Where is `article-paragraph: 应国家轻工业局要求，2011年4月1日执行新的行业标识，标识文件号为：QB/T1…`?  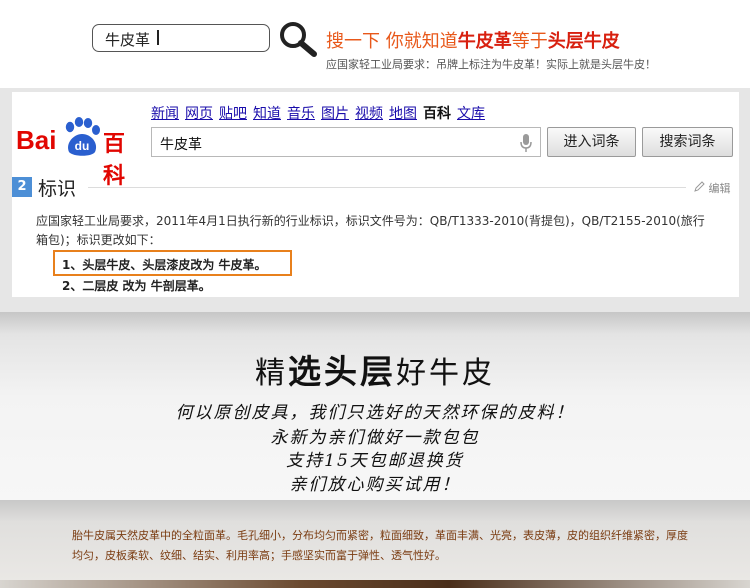 article-paragraph: 应国家轻工业局要求，2011年4月1日执行新的行业标识，标识文件号为：QB/T1… is located at coordinates (370, 221).